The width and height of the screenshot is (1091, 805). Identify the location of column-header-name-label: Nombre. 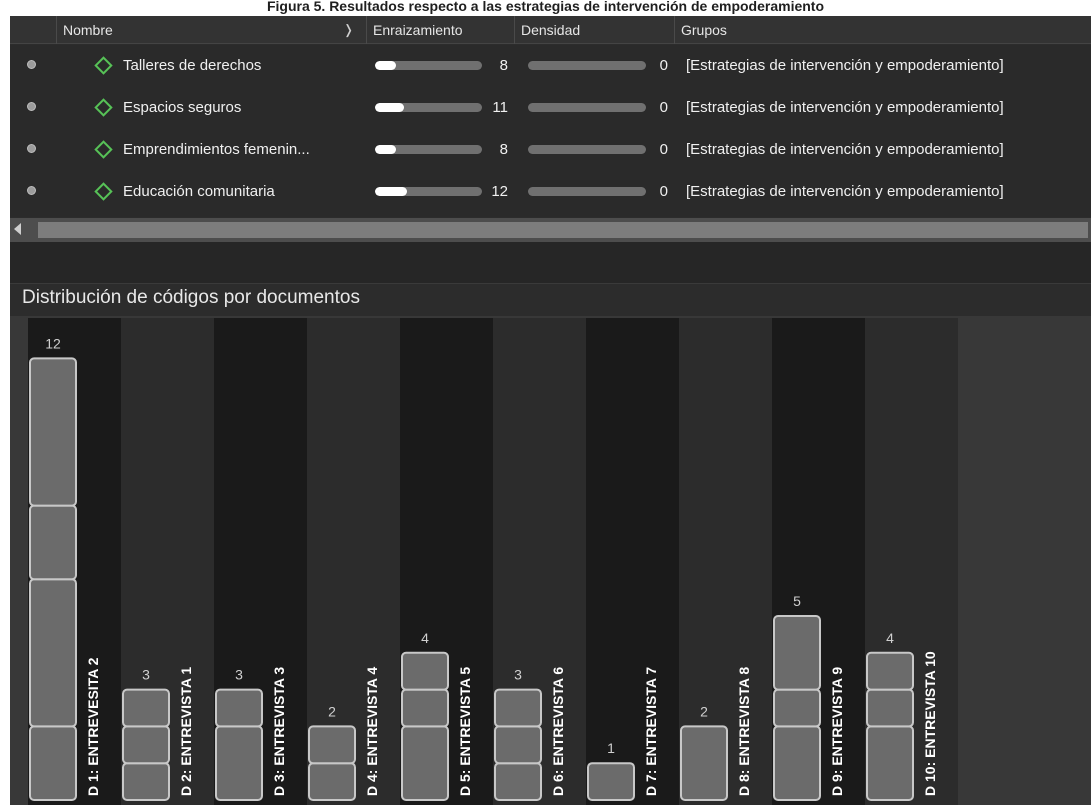
(88, 30).